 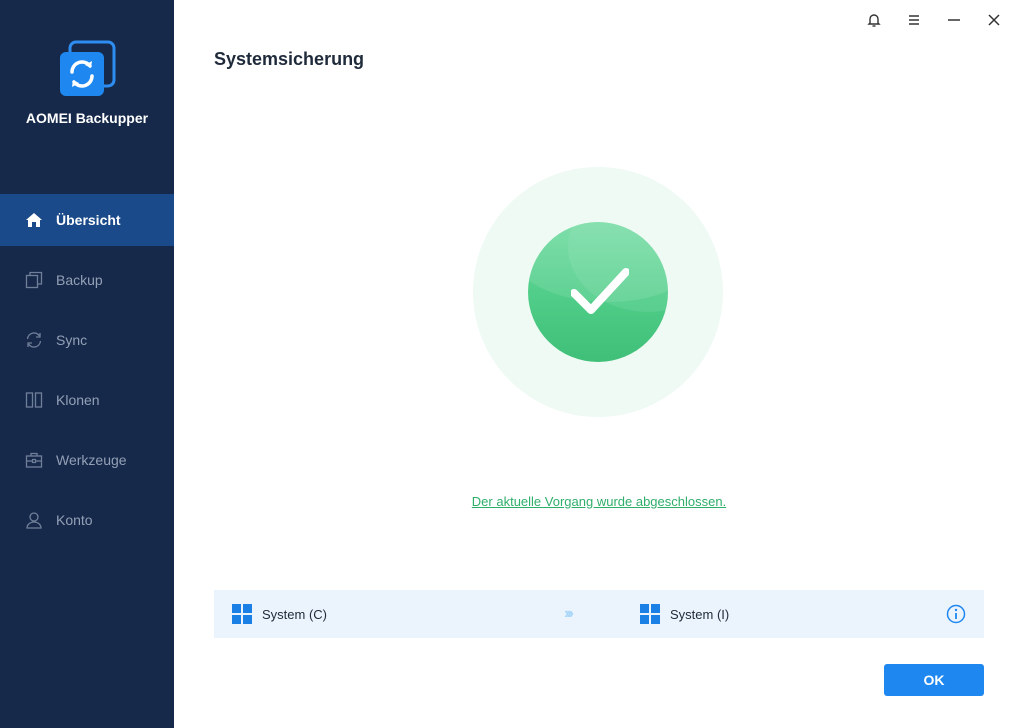 I want to click on window-controls, so click(x=934, y=20).